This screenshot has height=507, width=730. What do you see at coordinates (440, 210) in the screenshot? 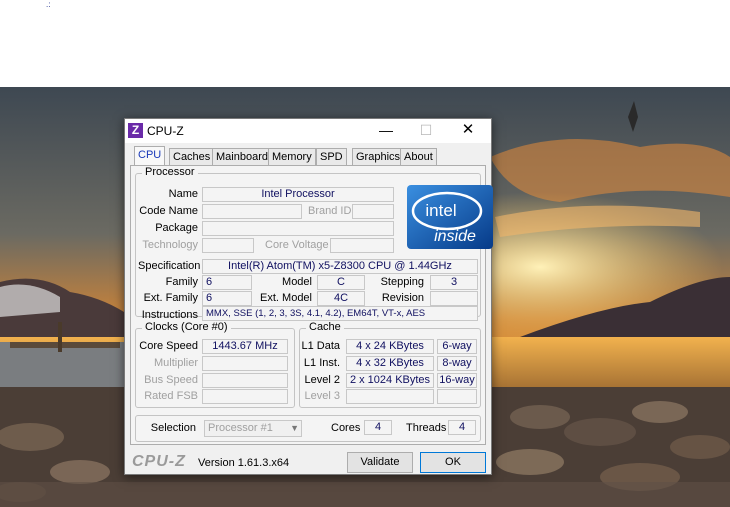
I see `intel-logo-word: intel` at bounding box center [440, 210].